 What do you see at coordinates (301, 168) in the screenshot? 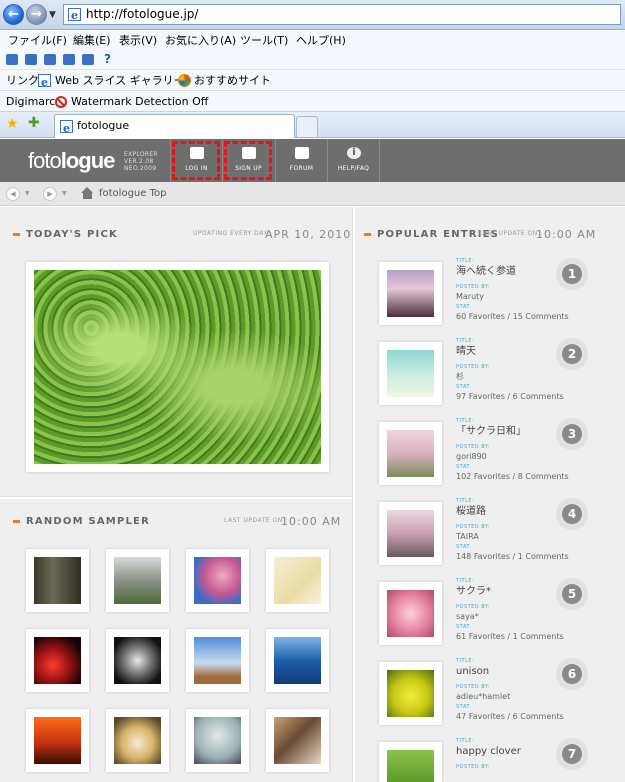
I see `forum-label: FORUM` at bounding box center [301, 168].